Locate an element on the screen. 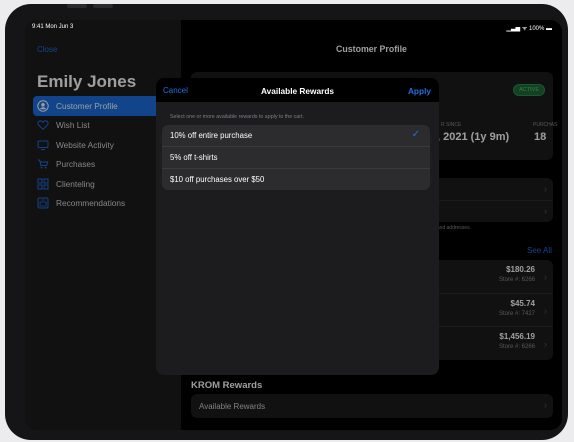 The image size is (574, 442). reward-option-5-off-tshirts: 5% off t-shirts is located at coordinates (296, 158).